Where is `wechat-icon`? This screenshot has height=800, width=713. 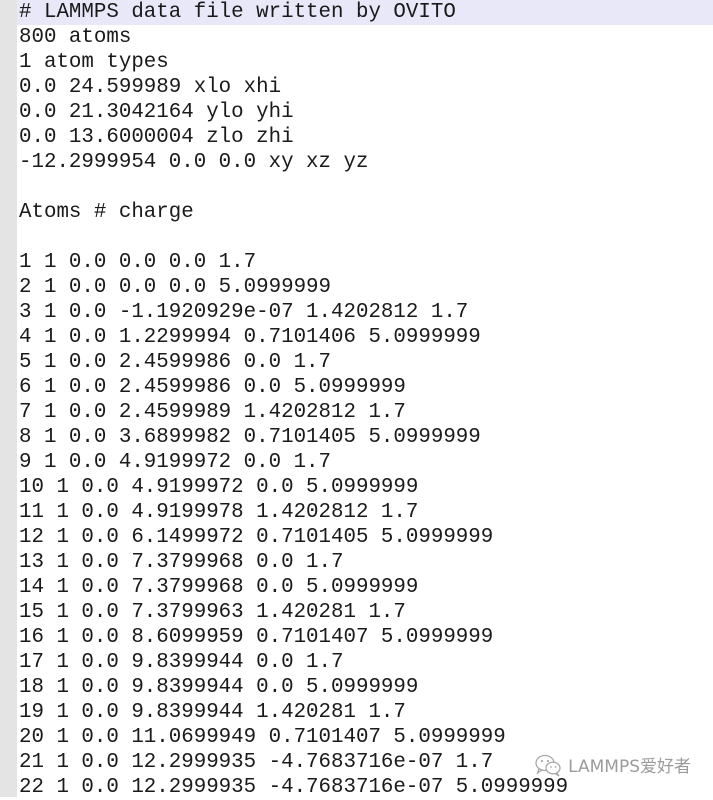
wechat-icon is located at coordinates (548, 765).